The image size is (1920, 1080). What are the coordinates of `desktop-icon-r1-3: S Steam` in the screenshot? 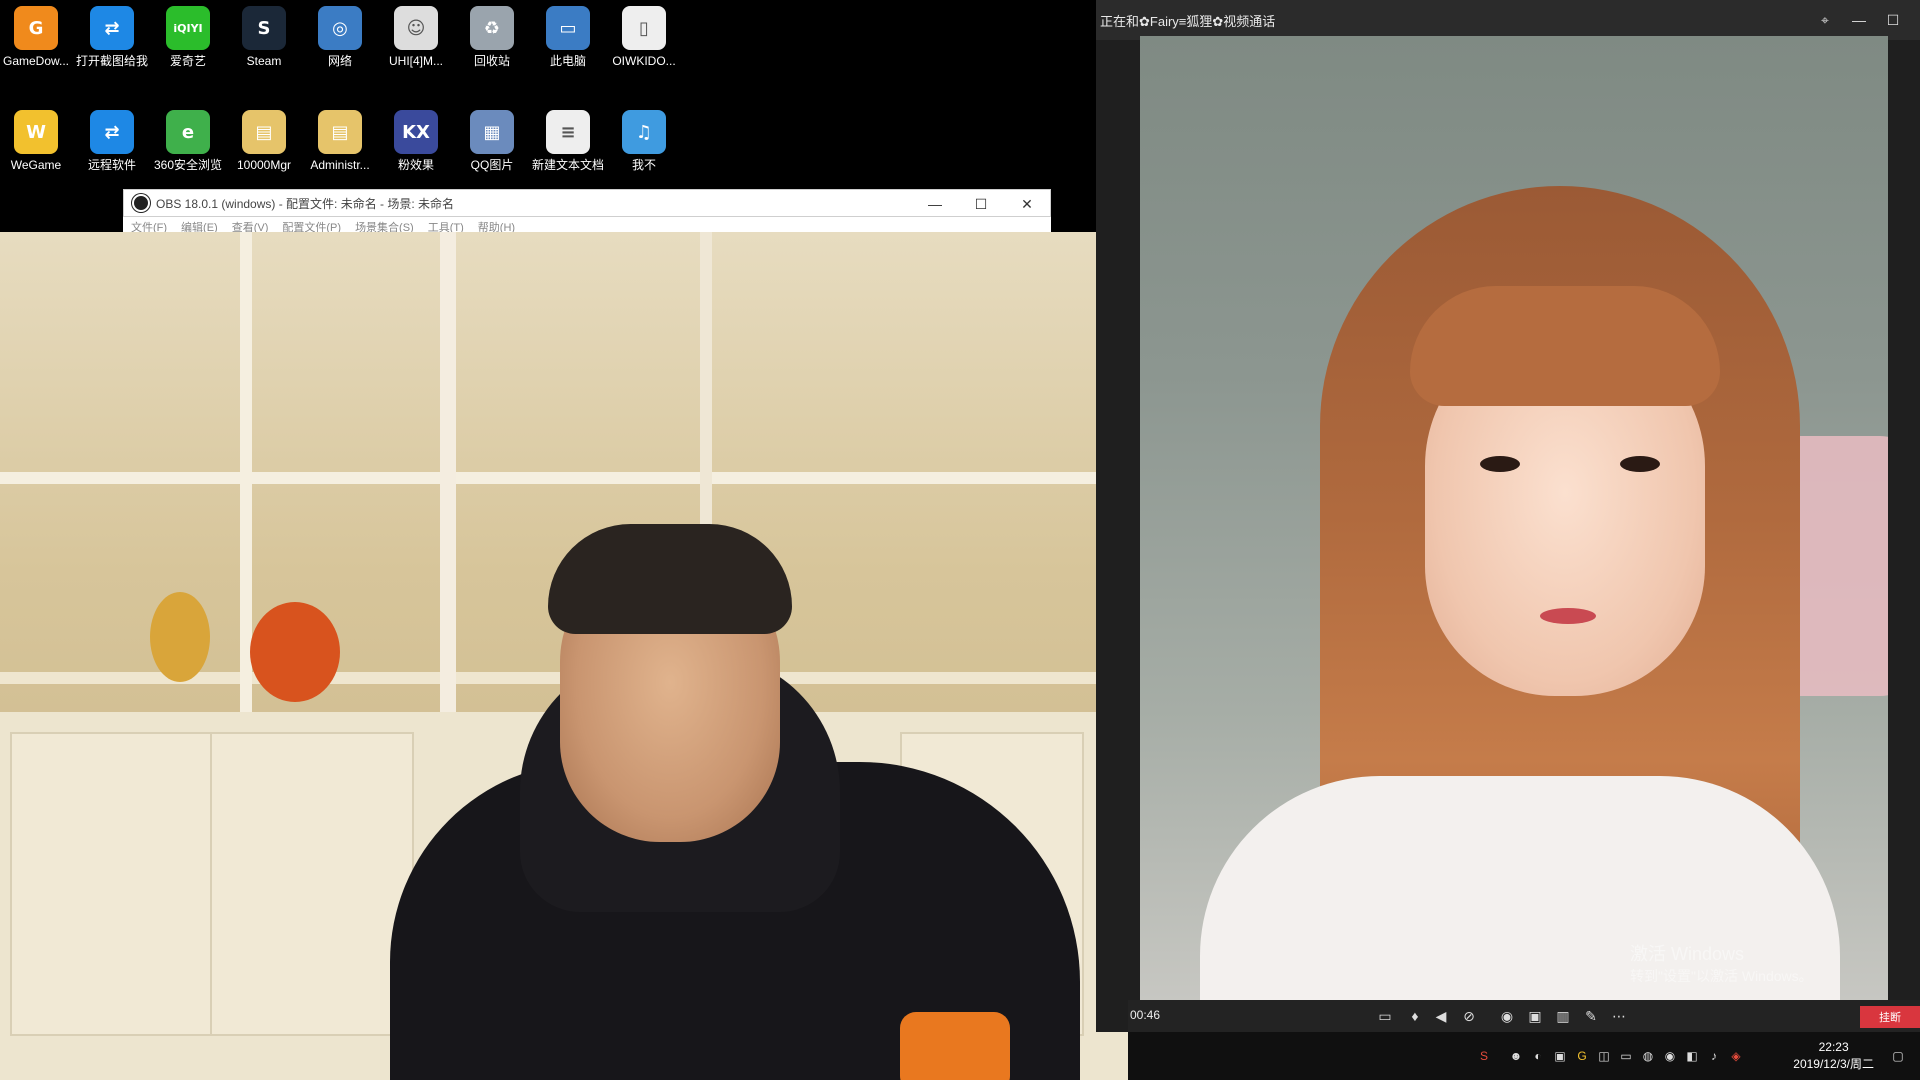 It's located at (264, 34).